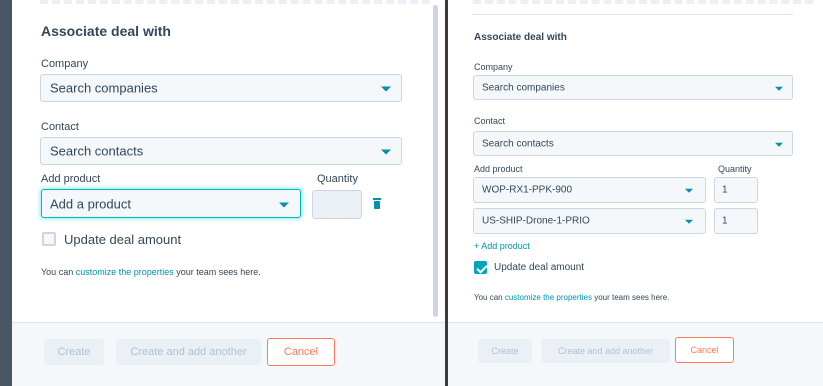  What do you see at coordinates (171, 203) in the screenshot?
I see `product-select: Add a product` at bounding box center [171, 203].